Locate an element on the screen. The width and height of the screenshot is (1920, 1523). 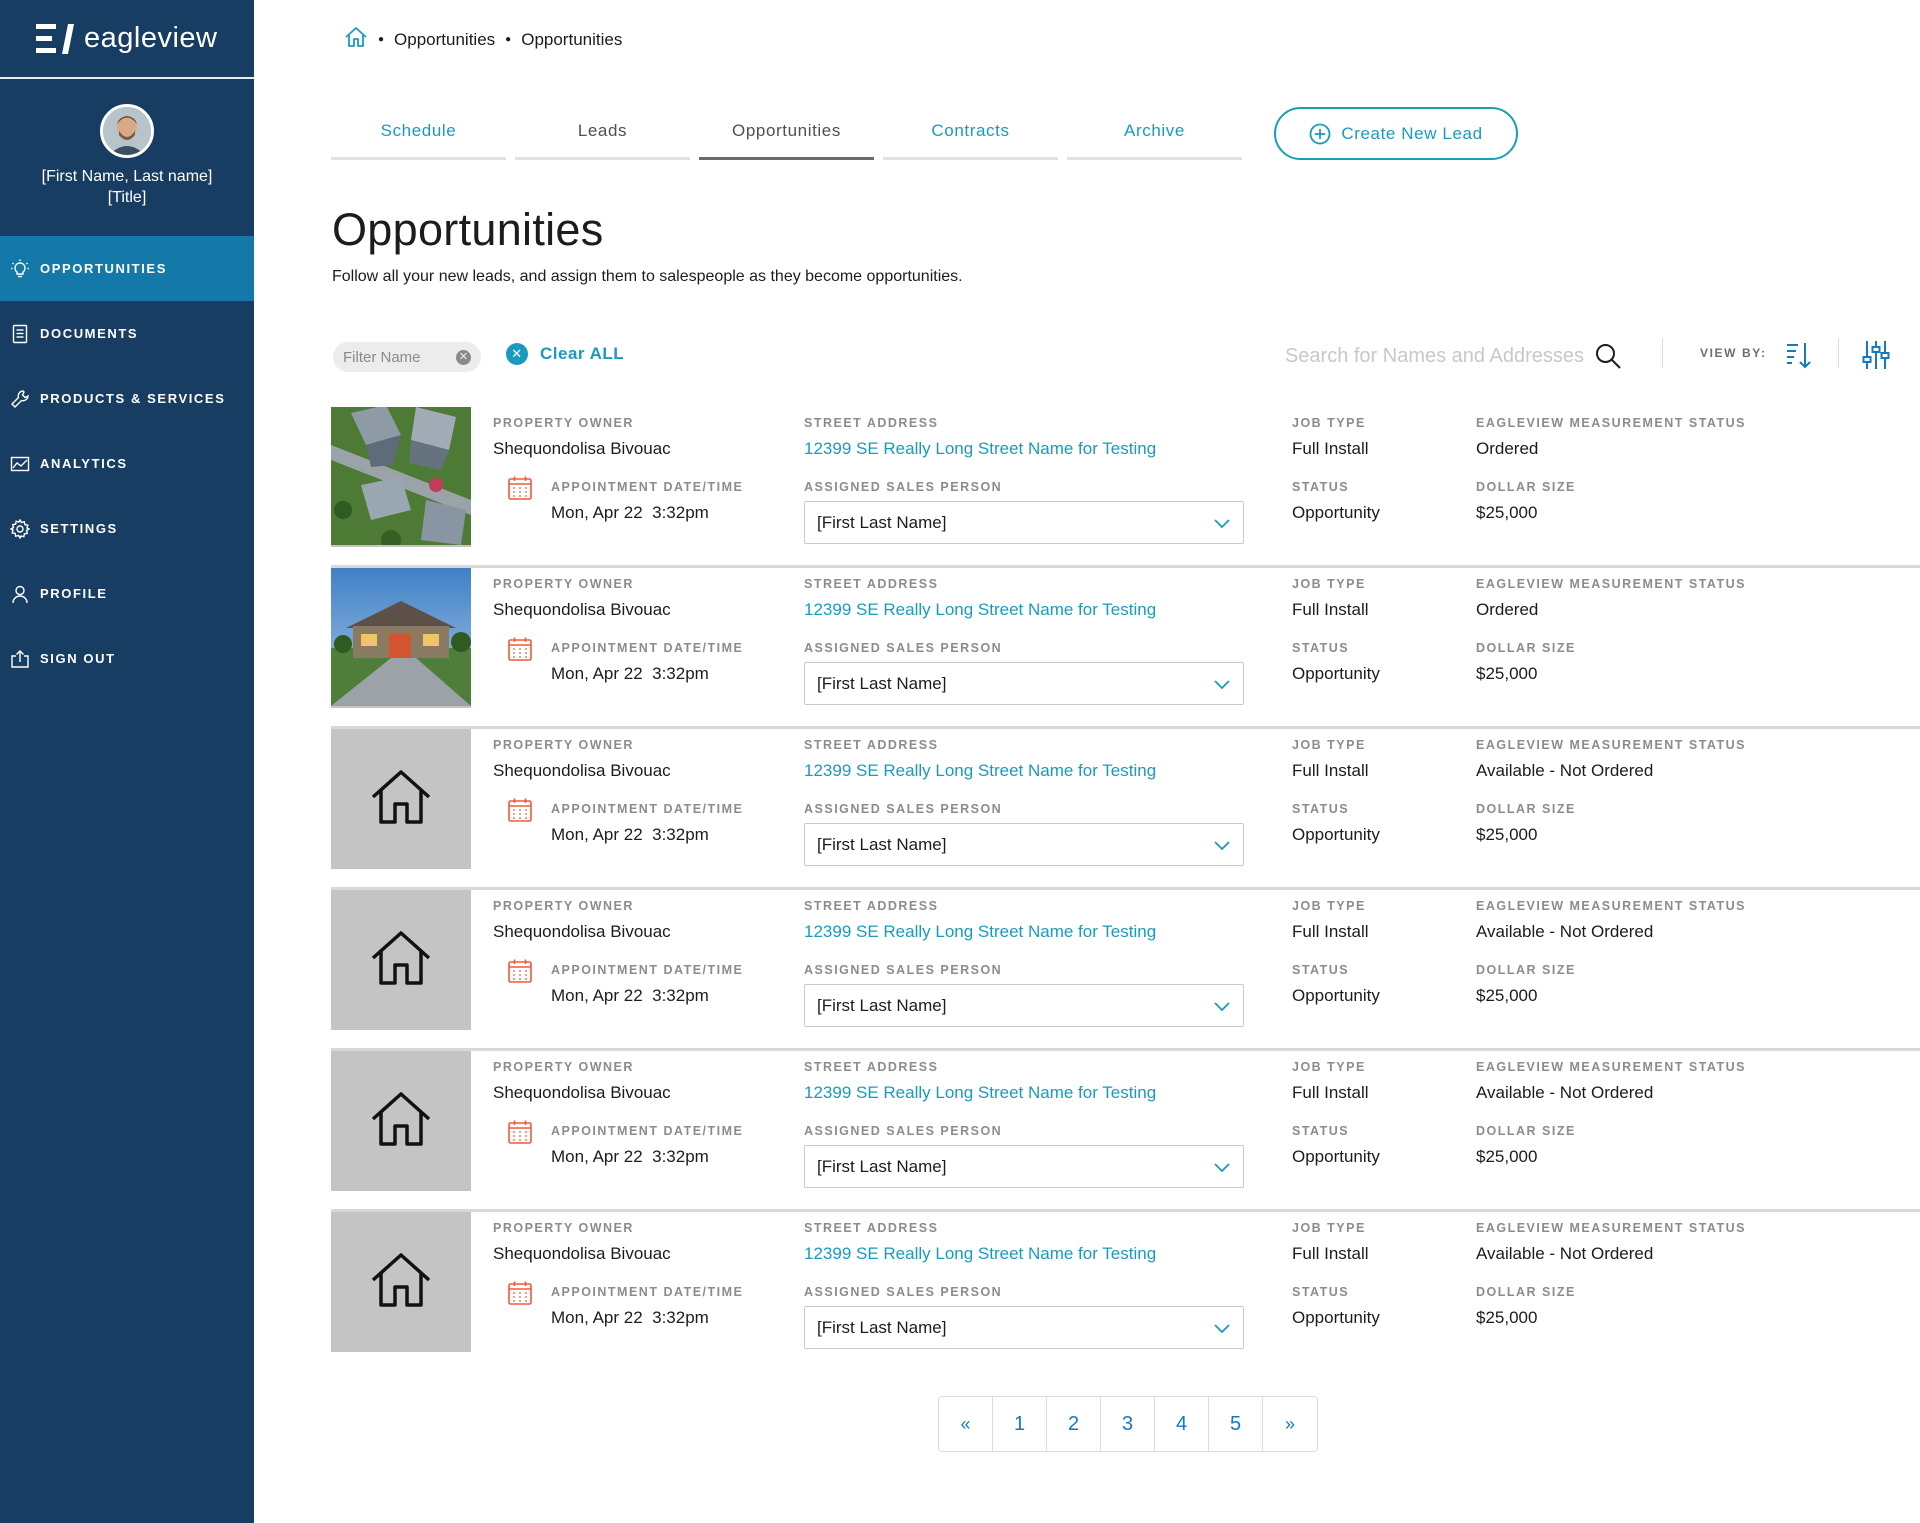
sidebar-item-profile: PROFILE is located at coordinates (127, 593).